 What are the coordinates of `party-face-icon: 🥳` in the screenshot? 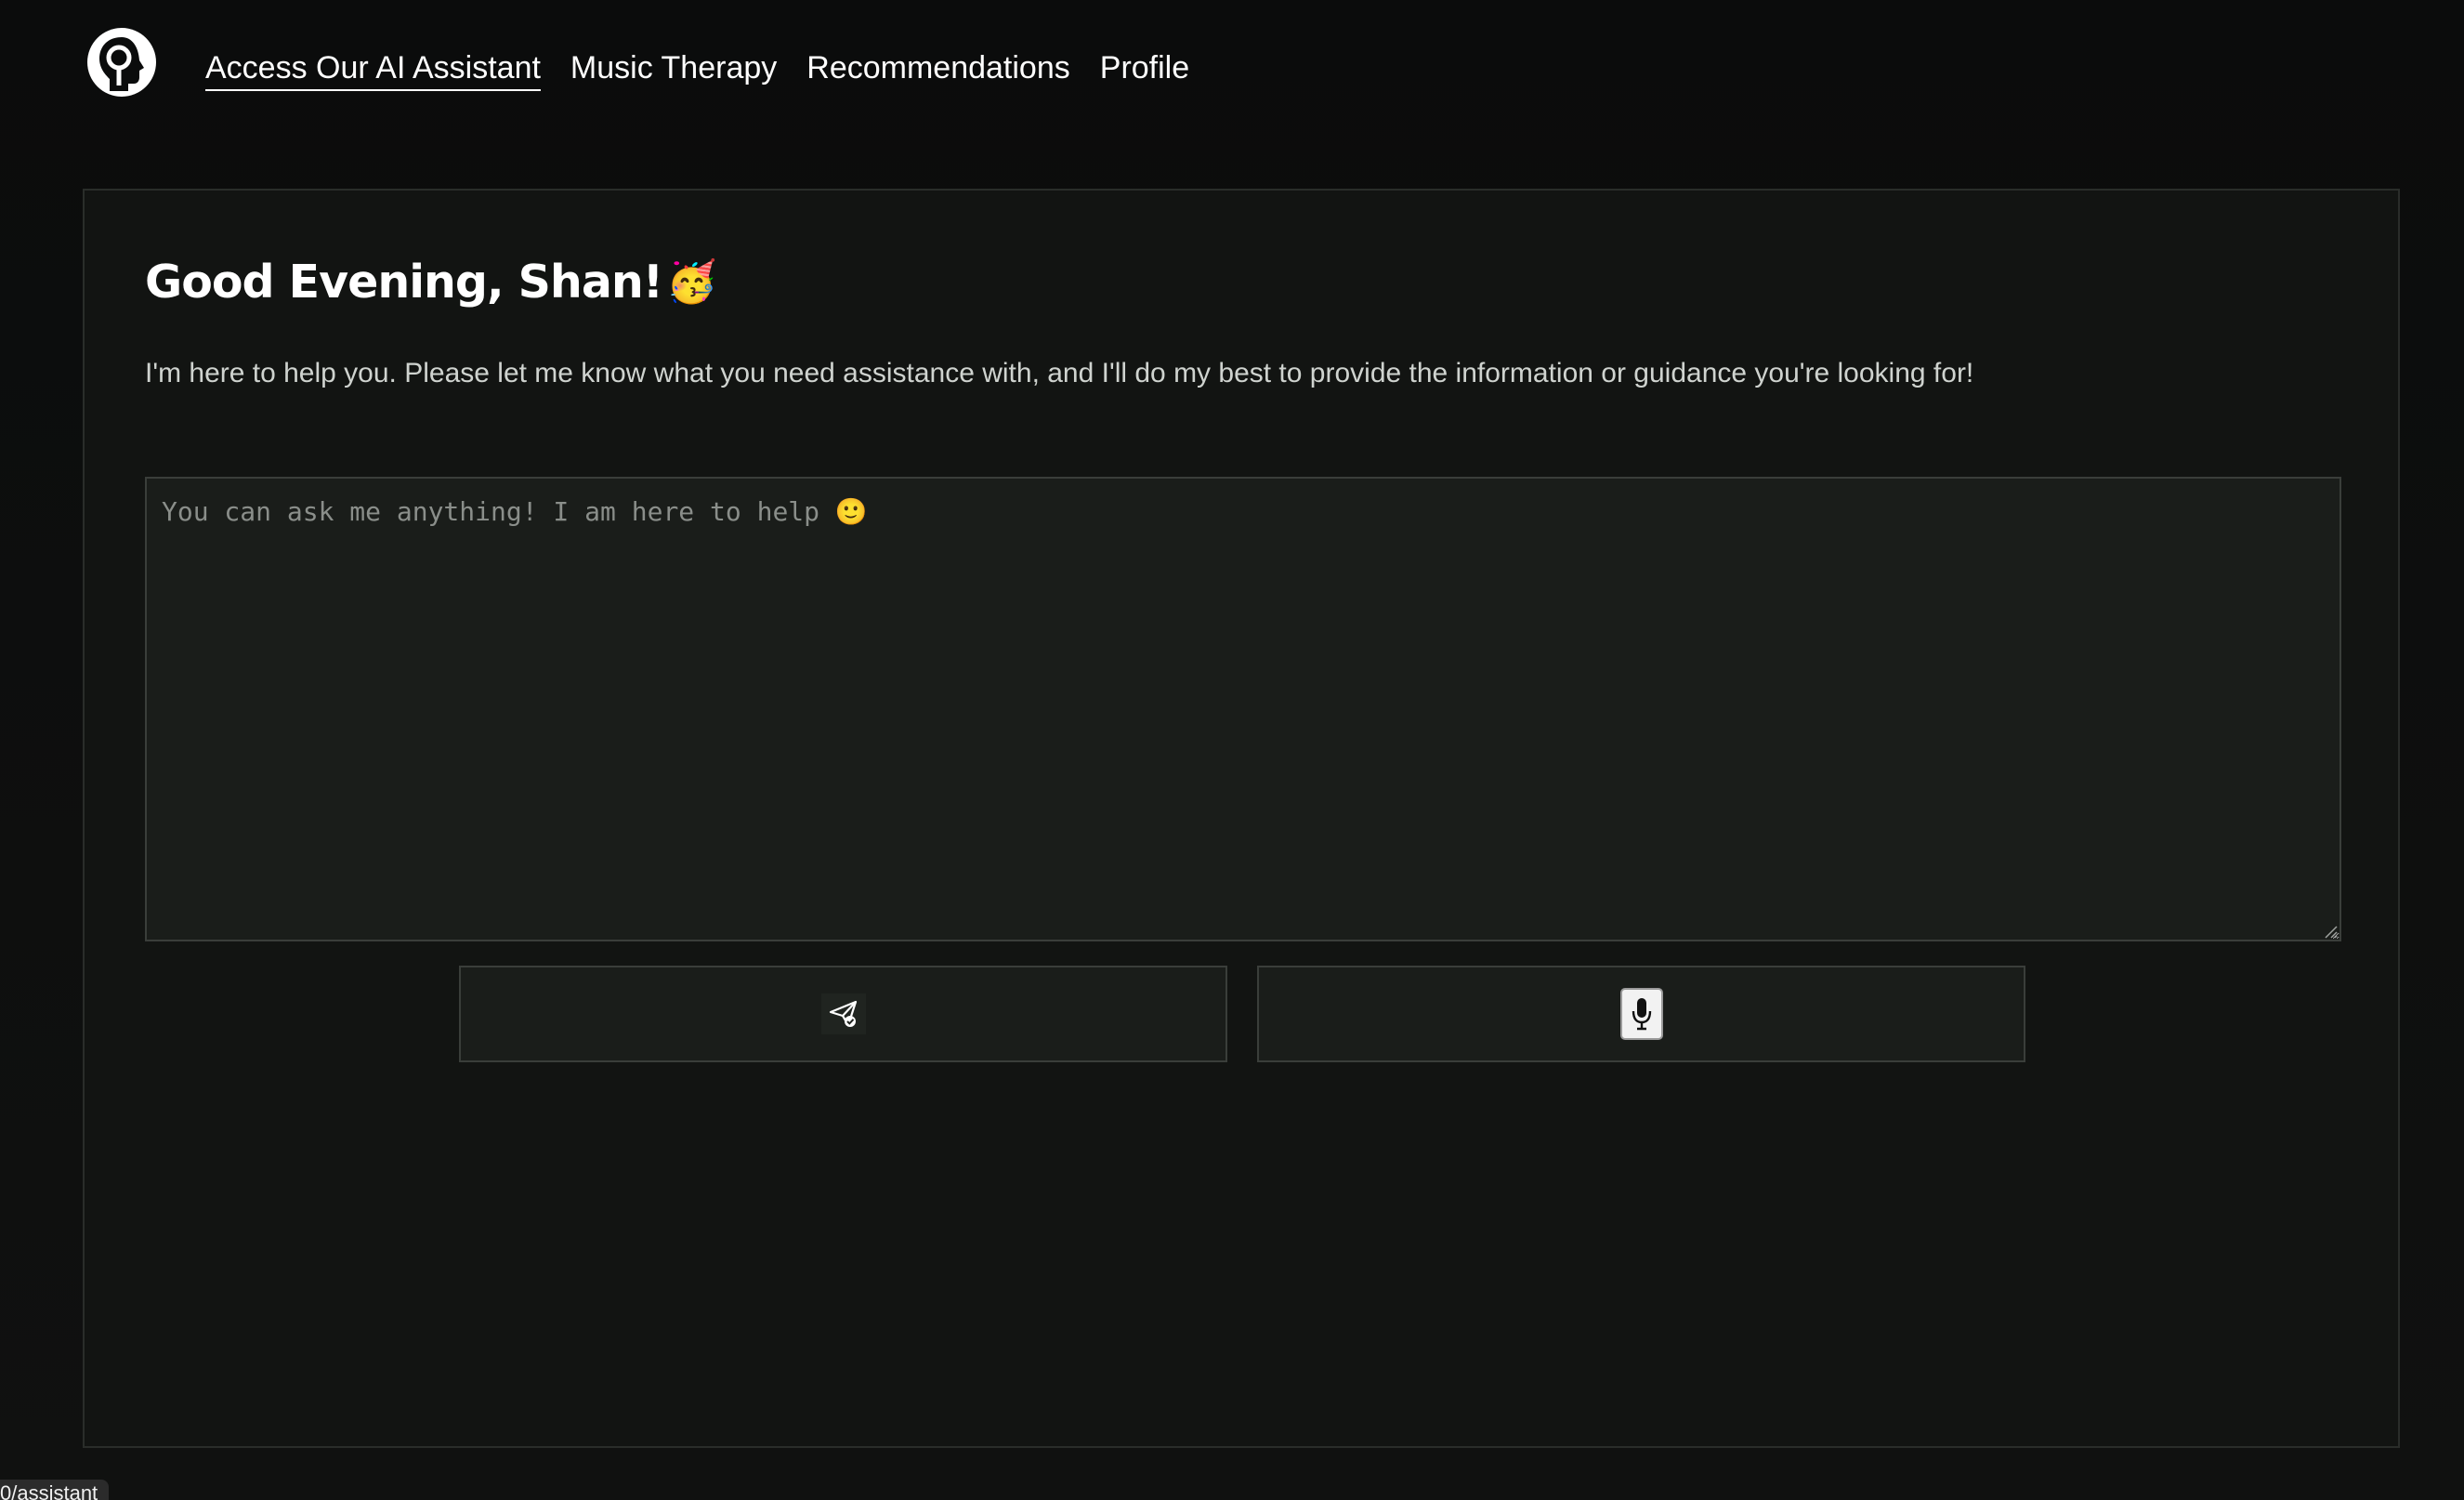 It's located at (692, 282).